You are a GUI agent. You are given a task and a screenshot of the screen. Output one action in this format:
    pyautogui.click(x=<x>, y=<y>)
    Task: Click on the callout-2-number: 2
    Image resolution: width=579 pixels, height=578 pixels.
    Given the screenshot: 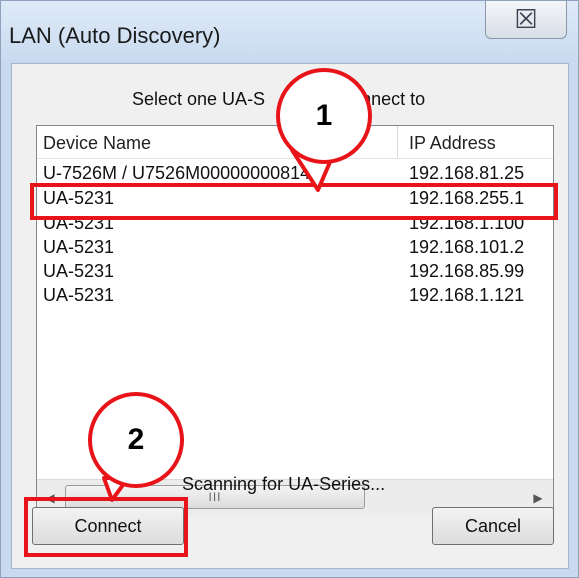 What is the action you would take?
    pyautogui.click(x=136, y=439)
    